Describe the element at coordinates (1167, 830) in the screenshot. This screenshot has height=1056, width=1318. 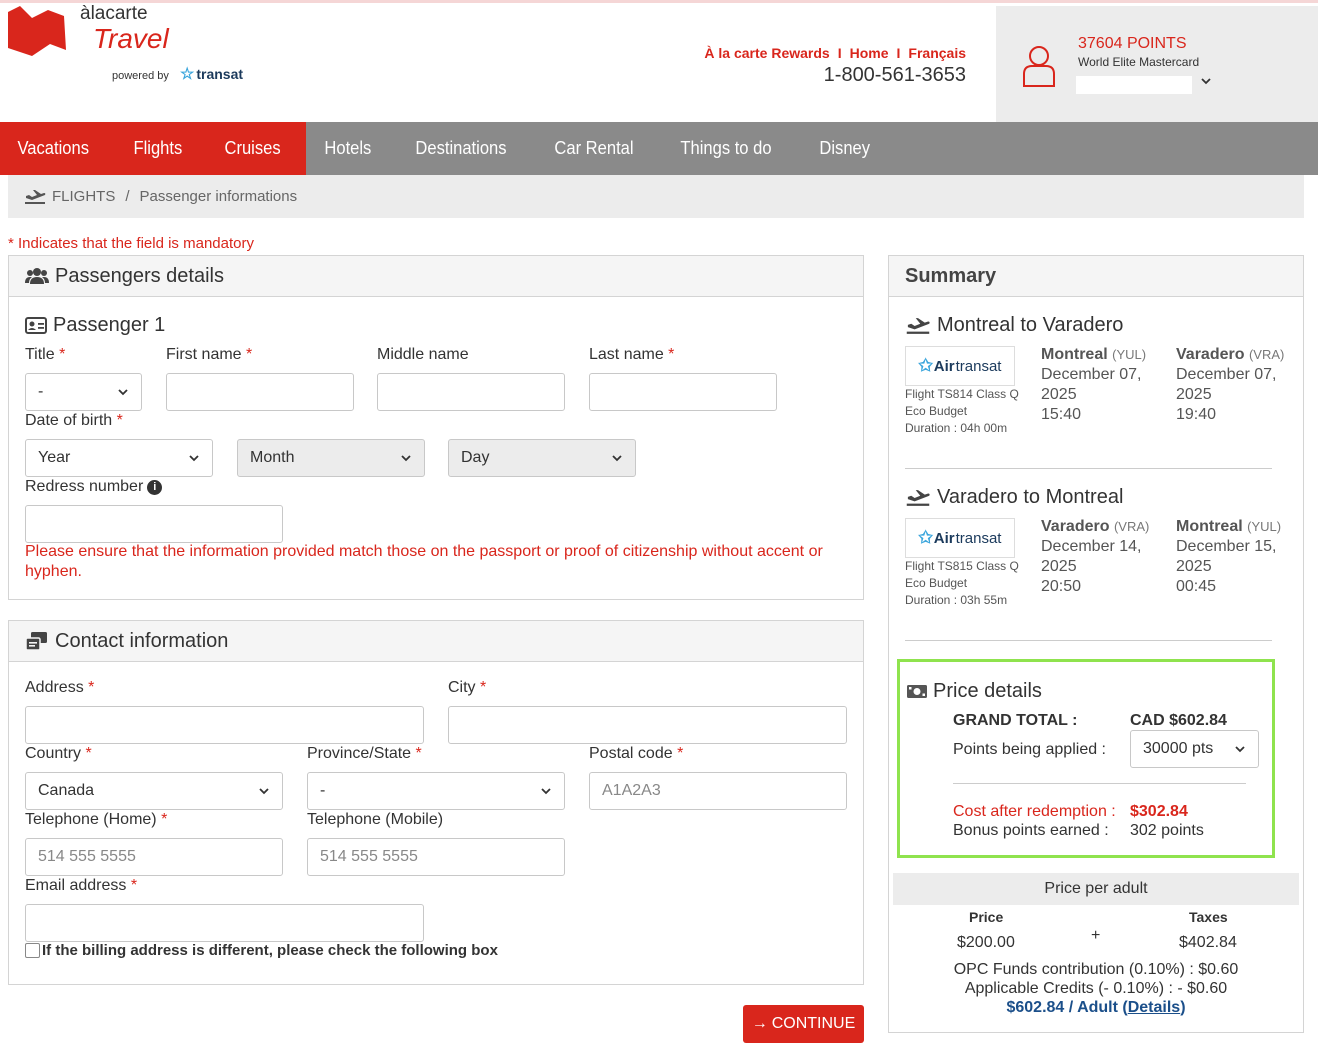
I see `bonus-points-value: 302 points` at that location.